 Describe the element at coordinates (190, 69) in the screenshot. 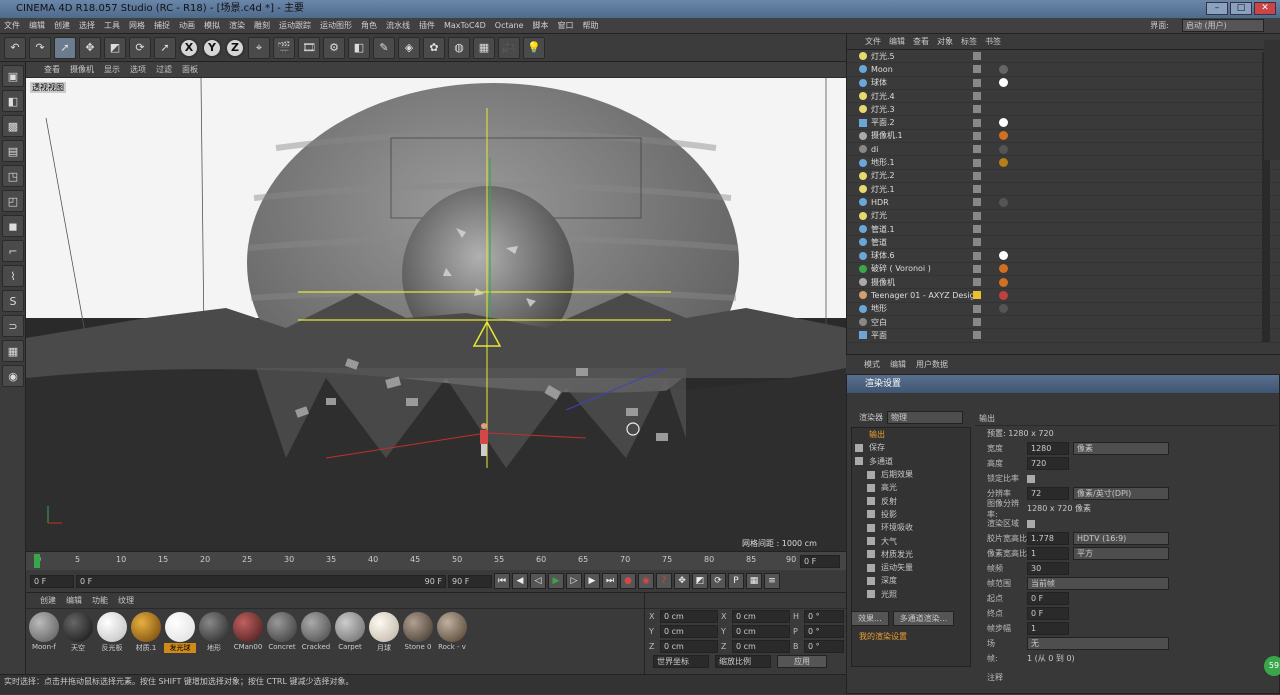

I see `viewport-menu-panel: 面板` at that location.